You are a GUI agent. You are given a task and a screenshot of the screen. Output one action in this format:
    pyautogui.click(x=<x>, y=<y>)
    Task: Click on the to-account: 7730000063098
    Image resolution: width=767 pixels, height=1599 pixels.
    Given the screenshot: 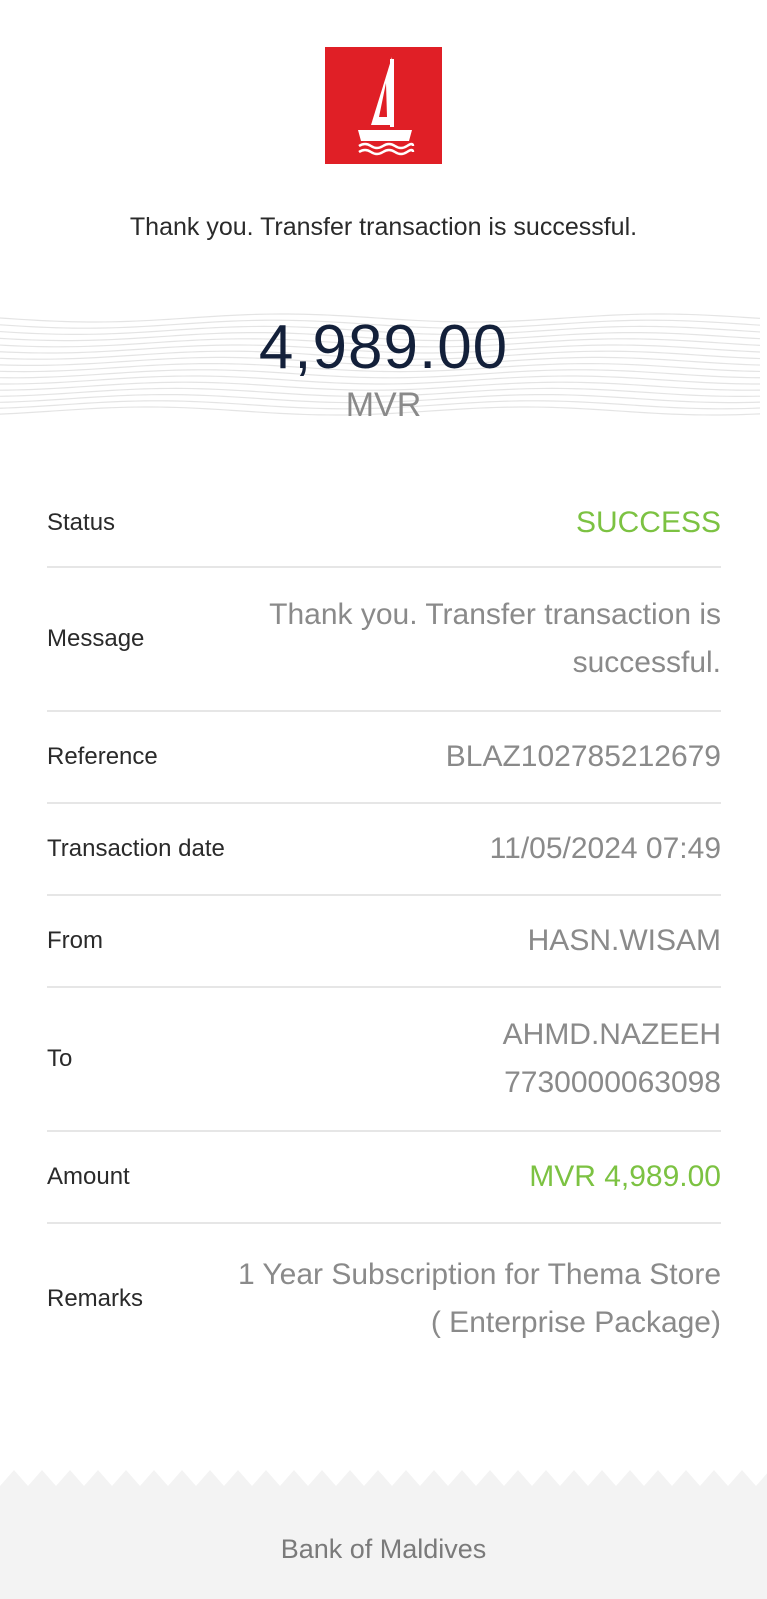 What is the action you would take?
    pyautogui.click(x=612, y=1082)
    